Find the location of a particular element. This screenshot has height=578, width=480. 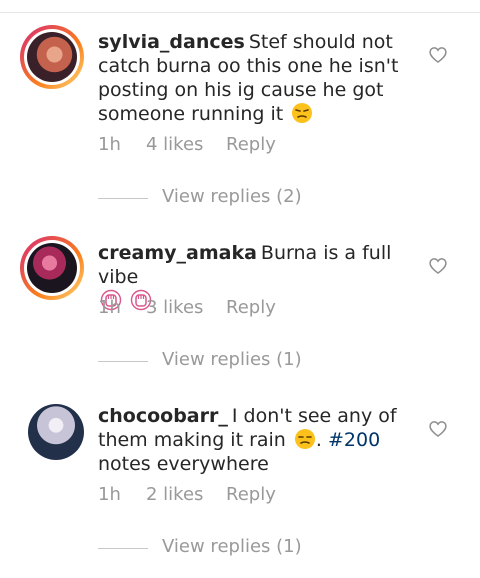

view-replies-button: View replies (2) is located at coordinates (200, 198).